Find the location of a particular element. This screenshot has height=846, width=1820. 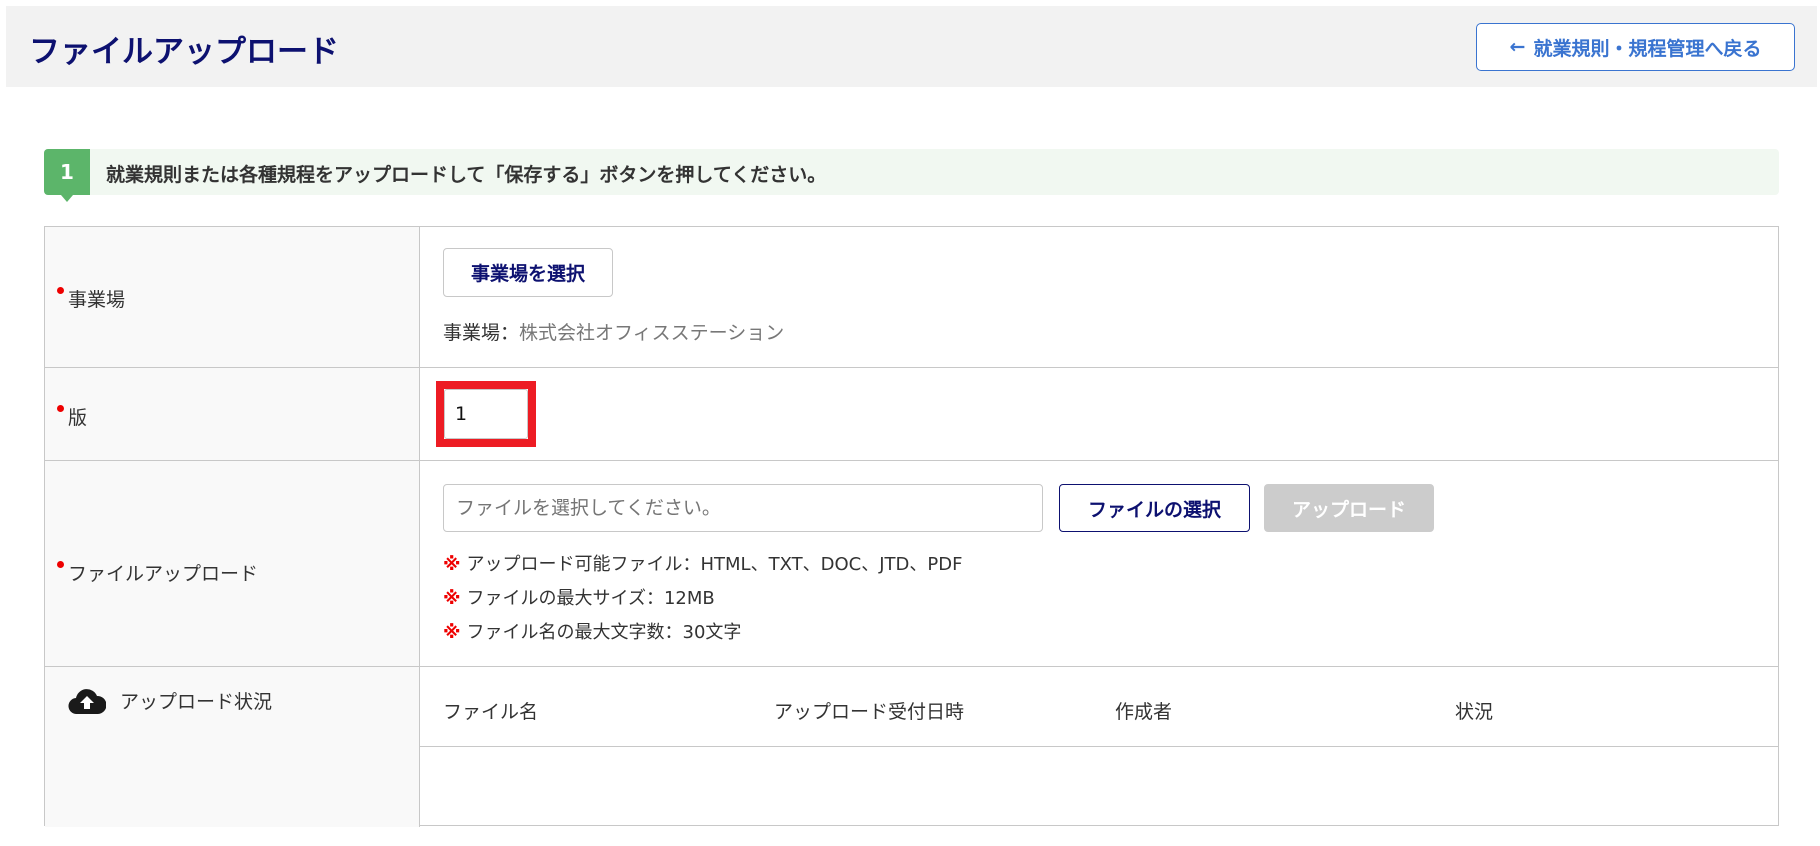

page-title: ファイルアップロード is located at coordinates (184, 52).